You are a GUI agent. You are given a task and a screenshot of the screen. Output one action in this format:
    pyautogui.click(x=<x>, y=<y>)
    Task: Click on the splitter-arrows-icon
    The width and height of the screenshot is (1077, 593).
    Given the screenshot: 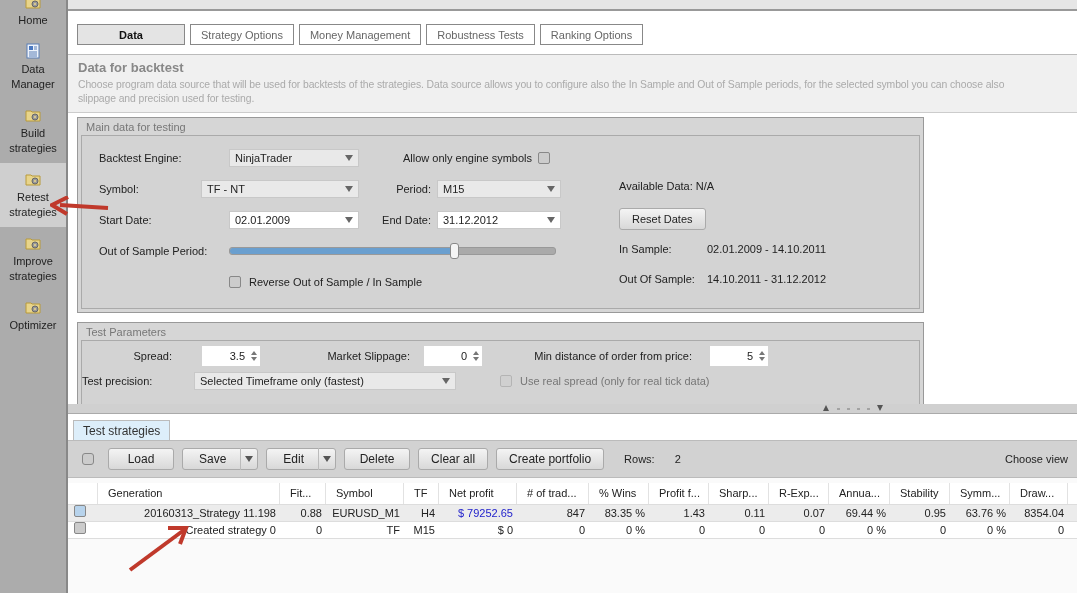 What is the action you would take?
    pyautogui.click(x=852, y=408)
    